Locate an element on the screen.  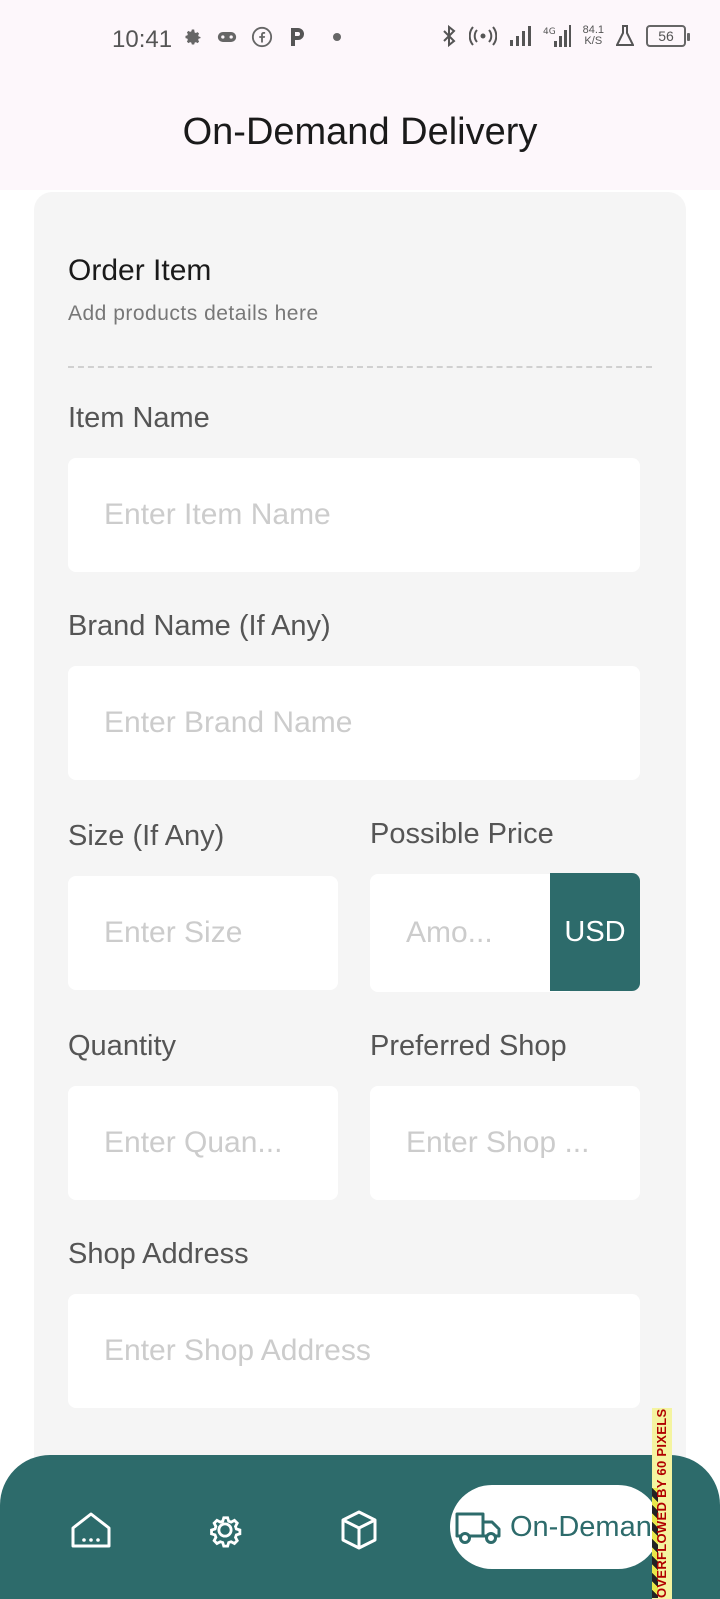
item-name-input: Enter Item Name is located at coordinates (354, 515).